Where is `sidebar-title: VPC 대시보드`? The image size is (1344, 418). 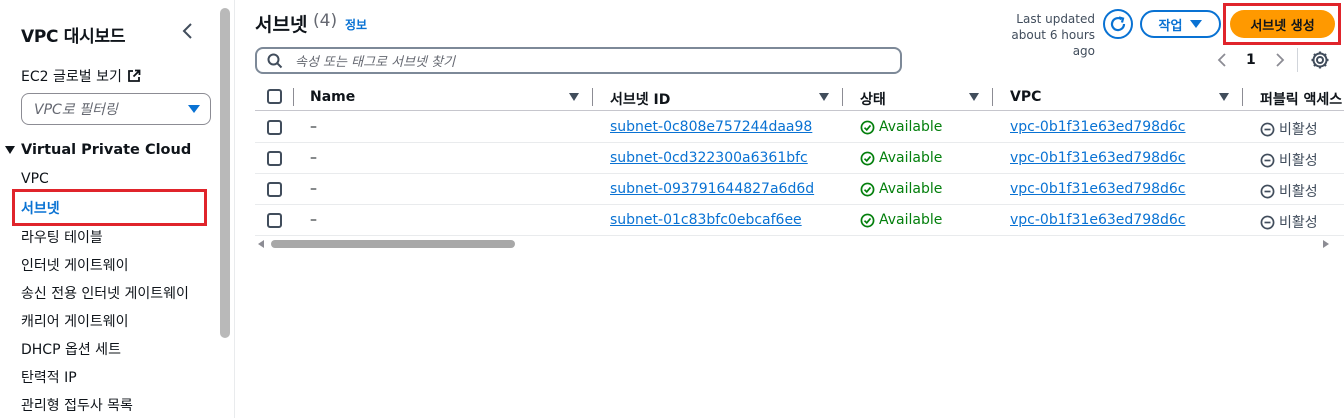
sidebar-title: VPC 대시보드 is located at coordinates (73, 34).